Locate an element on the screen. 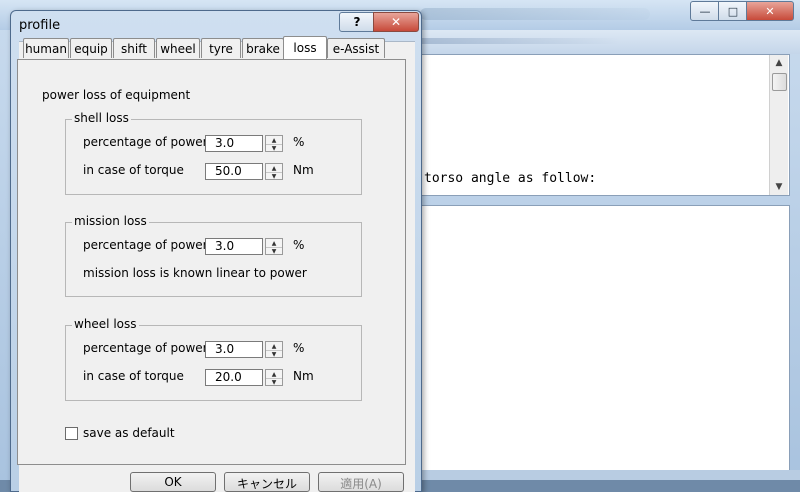  wheel-loss-title: wheel loss is located at coordinates (105, 324).